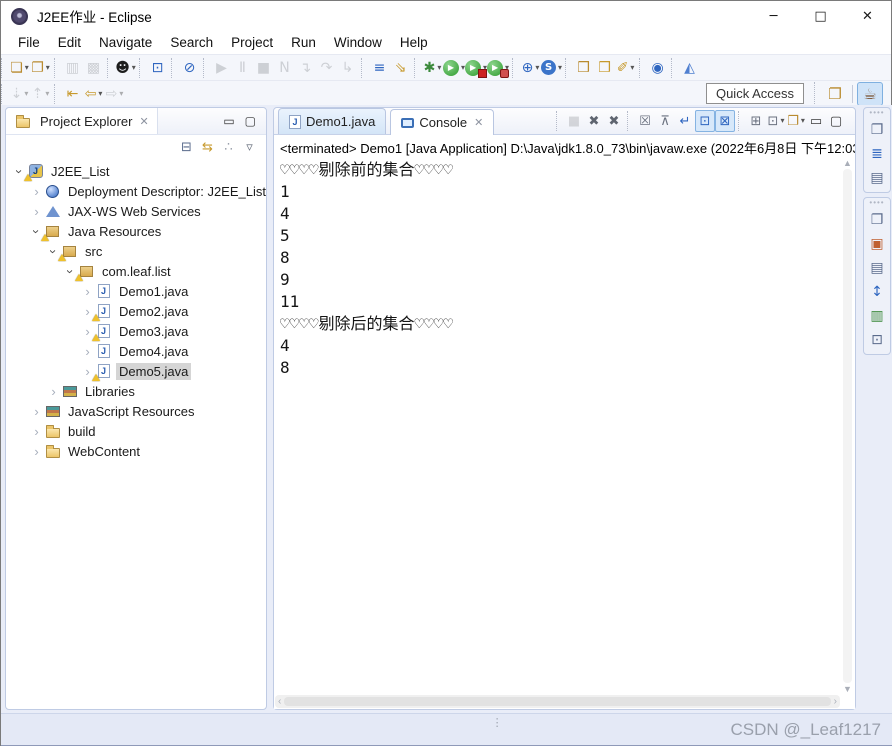 The height and width of the screenshot is (746, 892). What do you see at coordinates (284, 68) in the screenshot?
I see `disconnect-icon: N` at bounding box center [284, 68].